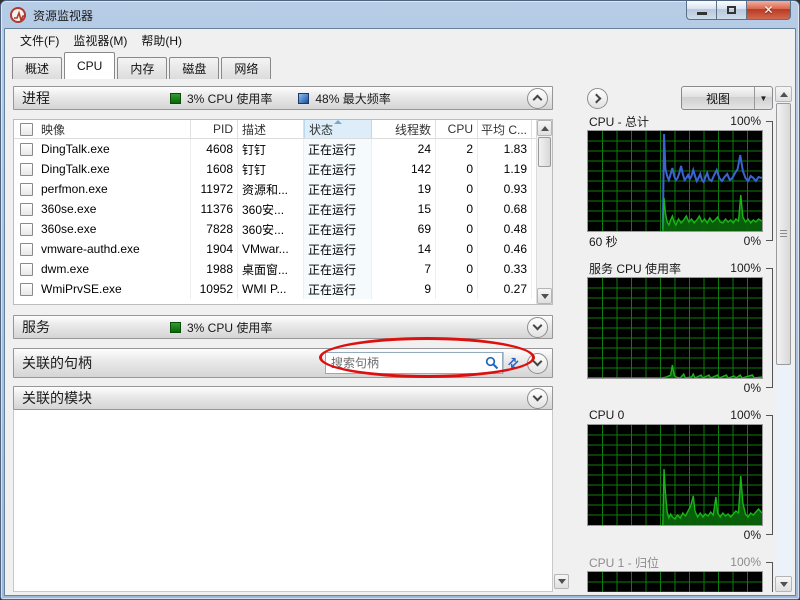 The image size is (800, 600). What do you see at coordinates (727, 98) in the screenshot?
I see `view-button: 视图 ▼` at bounding box center [727, 98].